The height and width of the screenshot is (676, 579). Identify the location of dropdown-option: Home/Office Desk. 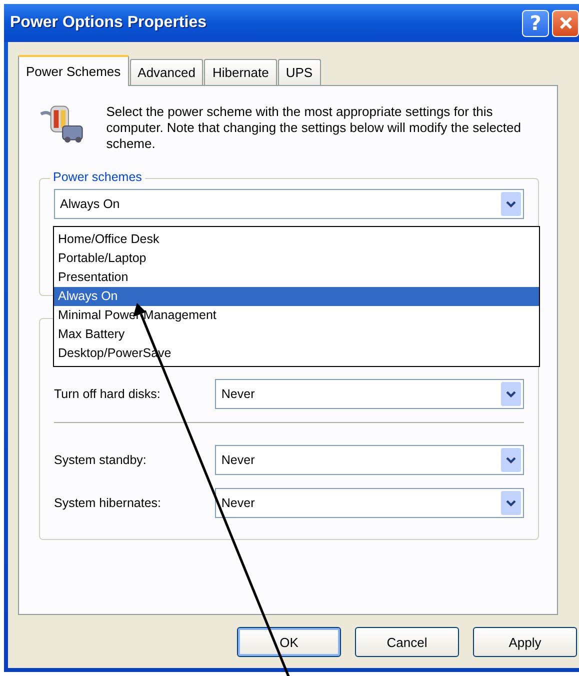
(296, 239).